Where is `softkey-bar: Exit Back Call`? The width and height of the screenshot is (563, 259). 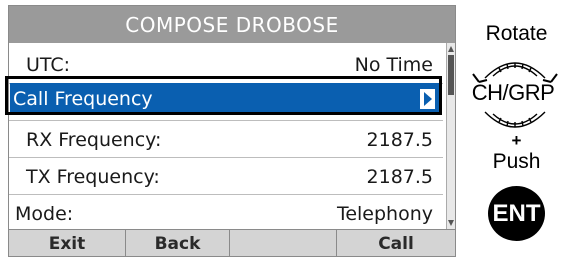 softkey-bar: Exit Back Call is located at coordinates (232, 242).